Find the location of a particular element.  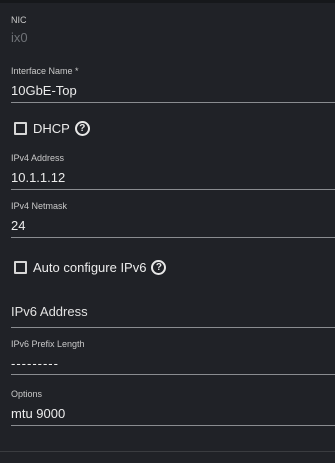

auto-ipv6-row: Auto configure IPv6 ? is located at coordinates (90, 267).